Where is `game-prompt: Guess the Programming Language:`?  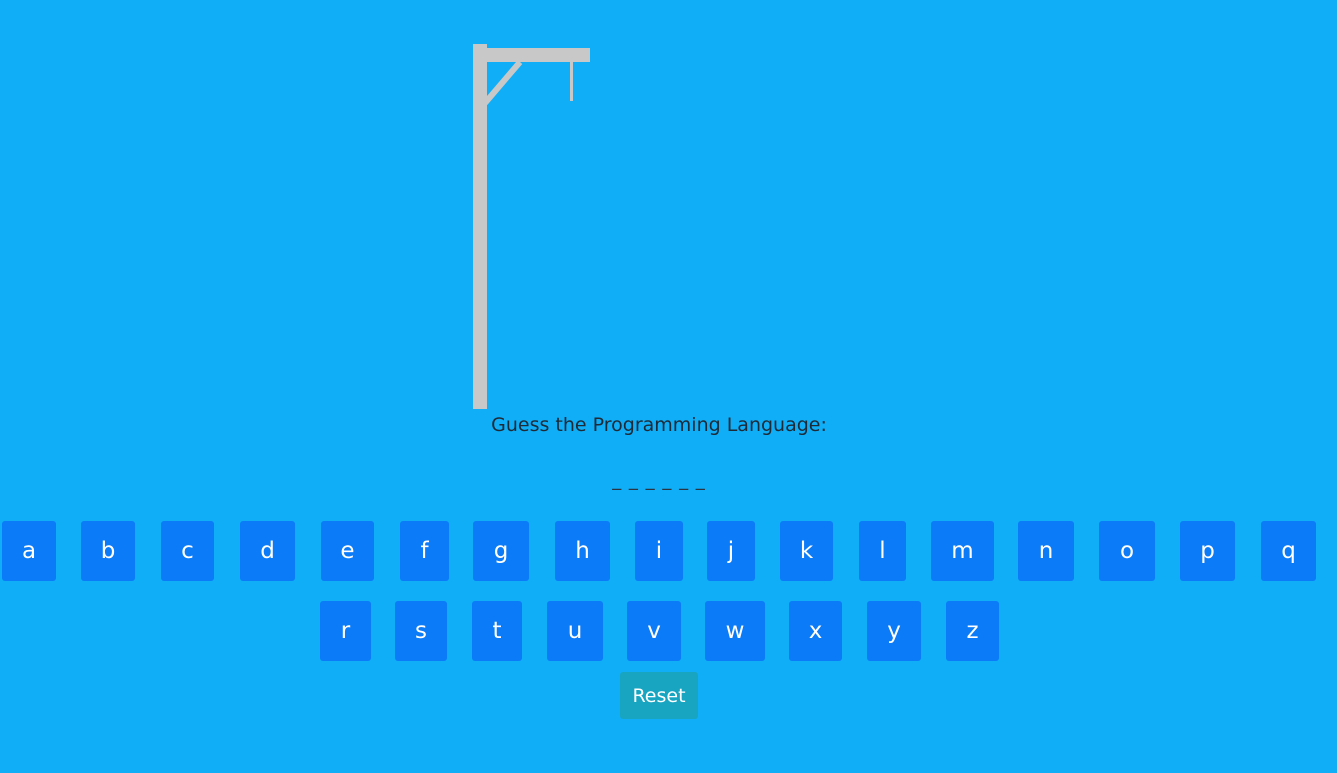
game-prompt: Guess the Programming Language: is located at coordinates (659, 425).